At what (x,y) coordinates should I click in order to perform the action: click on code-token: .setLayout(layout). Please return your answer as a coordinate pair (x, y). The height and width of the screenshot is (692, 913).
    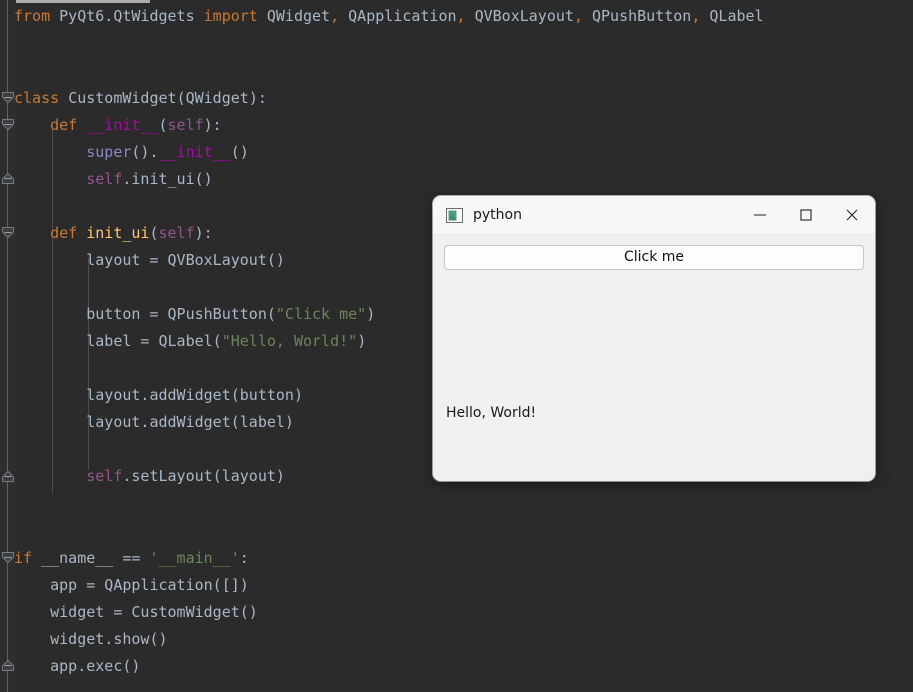
    Looking at the image, I should click on (203, 476).